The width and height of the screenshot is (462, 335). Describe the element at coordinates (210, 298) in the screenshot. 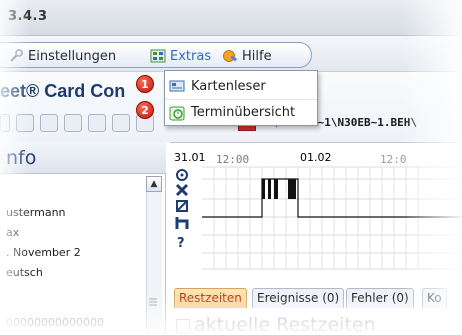

I see `tab-restzeiten: Restzeiten` at that location.